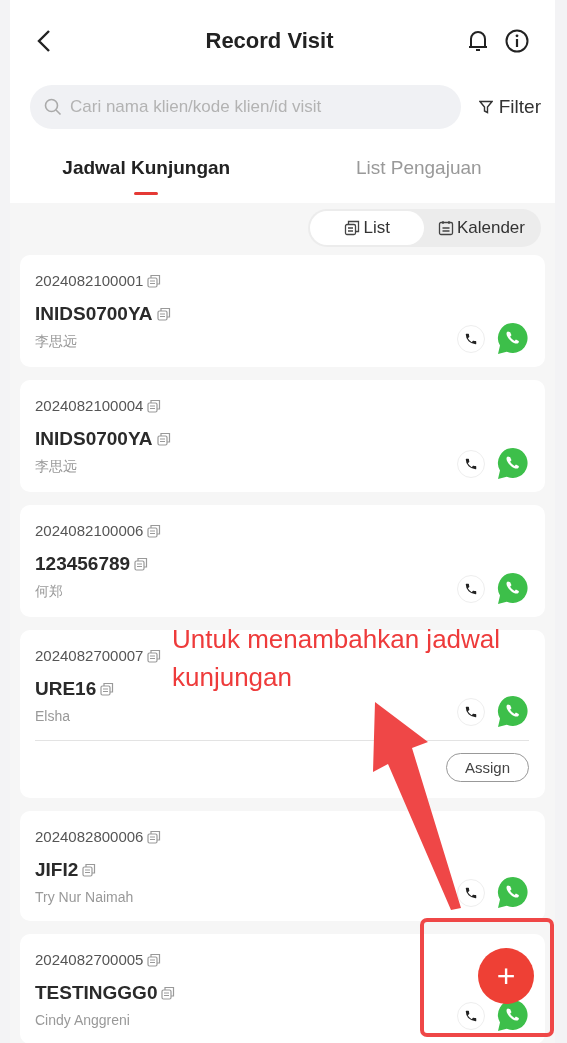 The image size is (567, 1043). Describe the element at coordinates (89, 280) in the screenshot. I see `visit-id: 2024082100001` at that location.